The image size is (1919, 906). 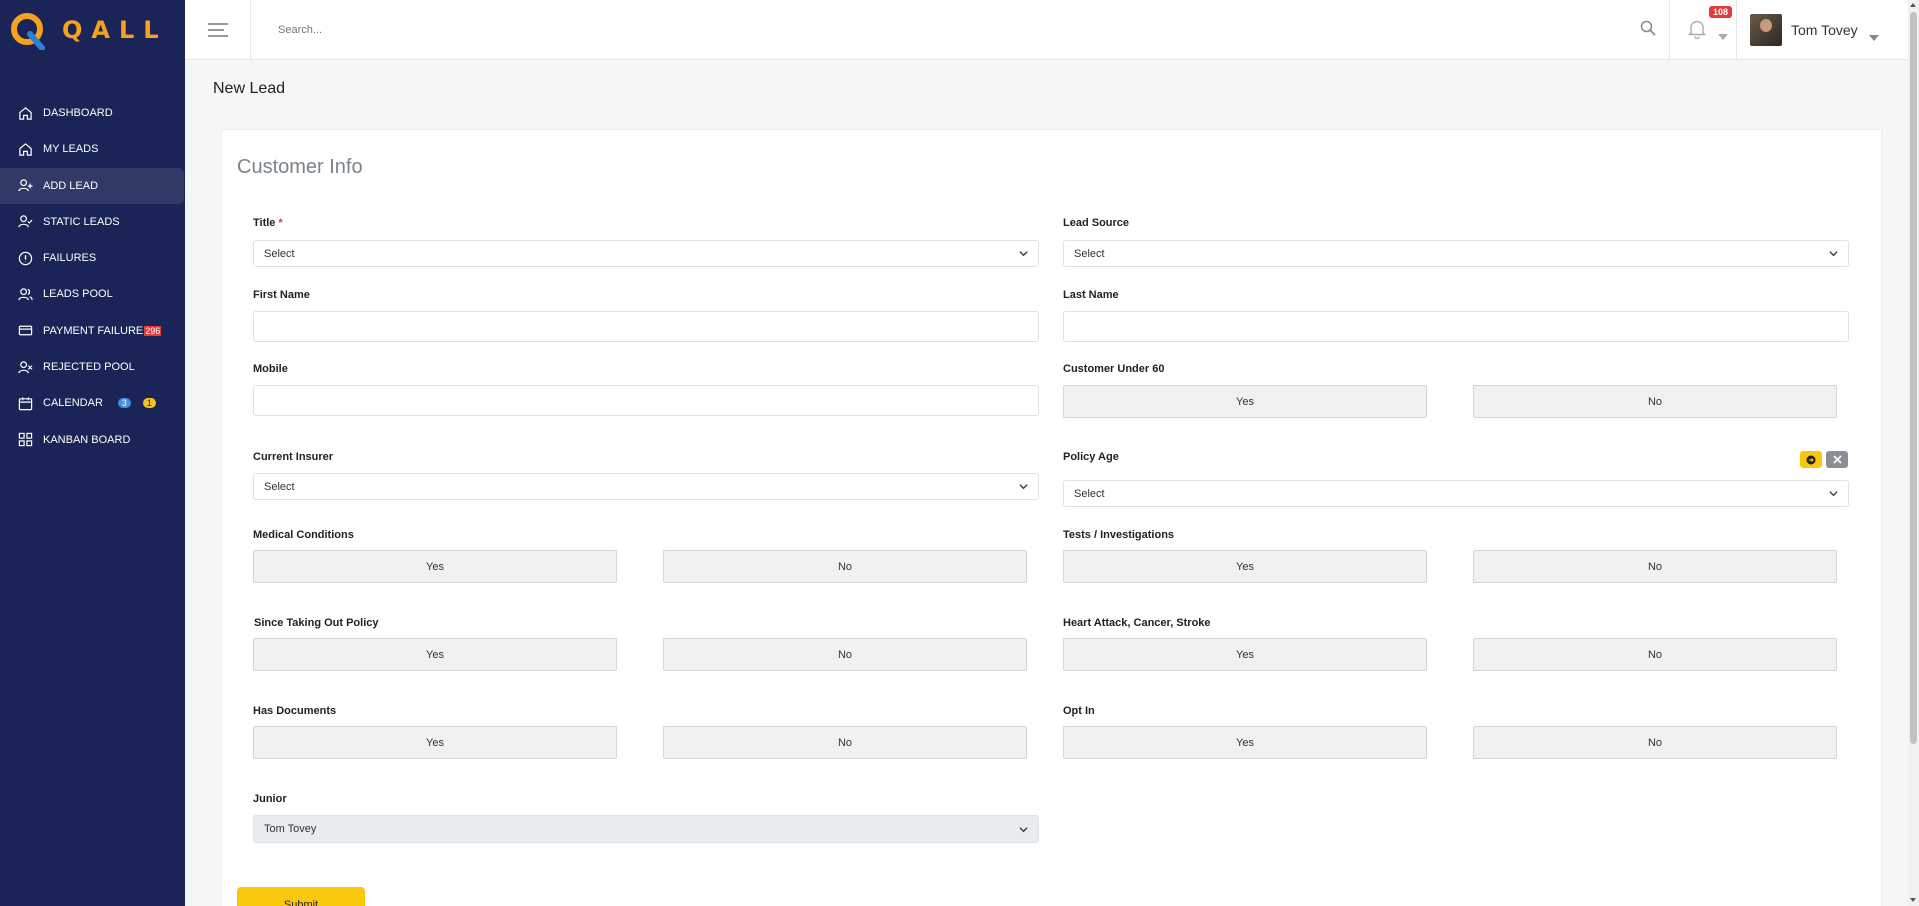 I want to click on sidebar-item-label: KANBAN BOARD, so click(x=87, y=439).